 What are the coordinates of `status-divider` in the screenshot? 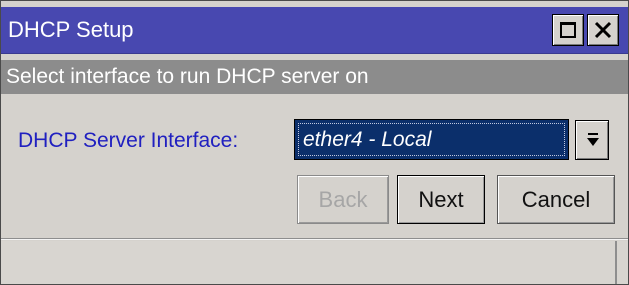 It's located at (314, 239).